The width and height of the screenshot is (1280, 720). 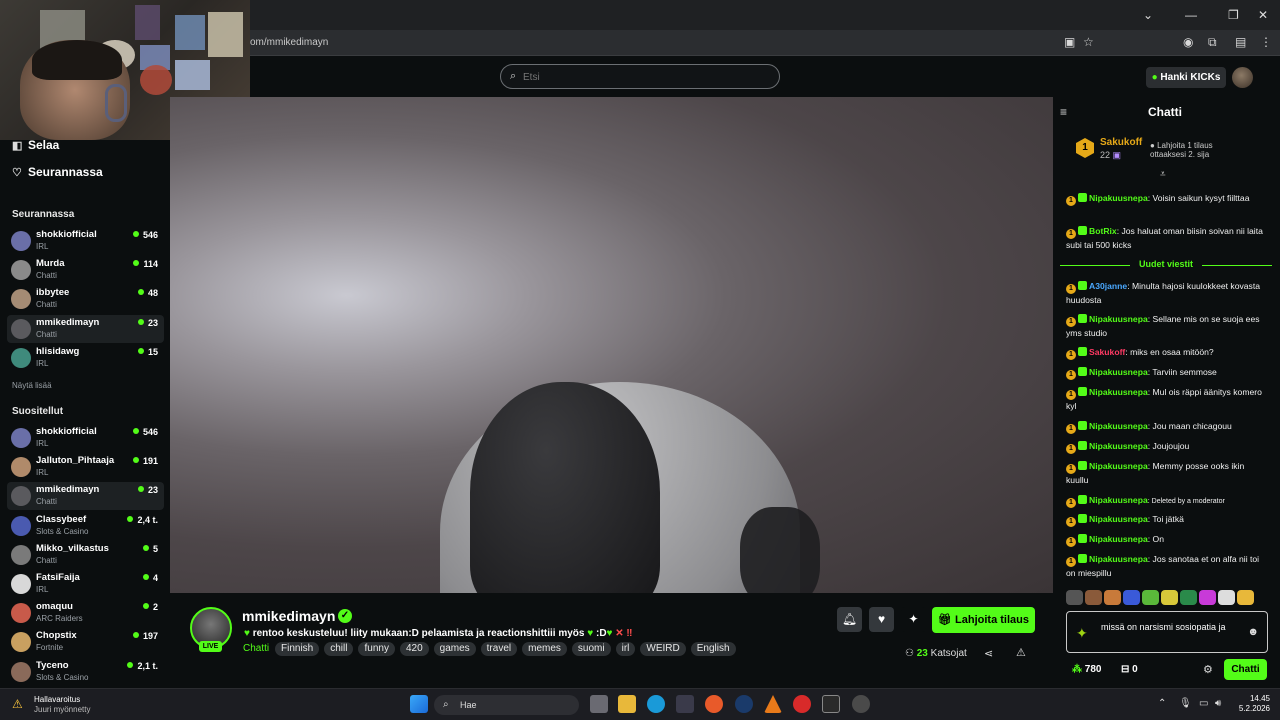 I want to click on search-input, so click(x=643, y=77).